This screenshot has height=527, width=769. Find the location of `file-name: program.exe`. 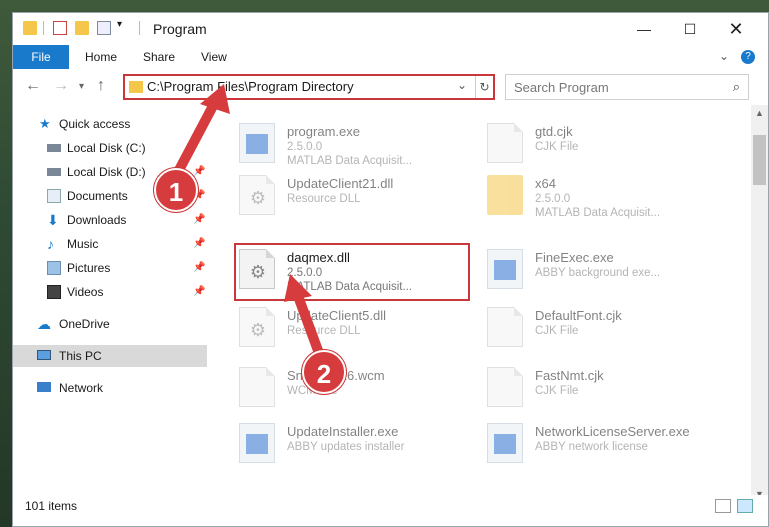

file-name: program.exe is located at coordinates (323, 131).